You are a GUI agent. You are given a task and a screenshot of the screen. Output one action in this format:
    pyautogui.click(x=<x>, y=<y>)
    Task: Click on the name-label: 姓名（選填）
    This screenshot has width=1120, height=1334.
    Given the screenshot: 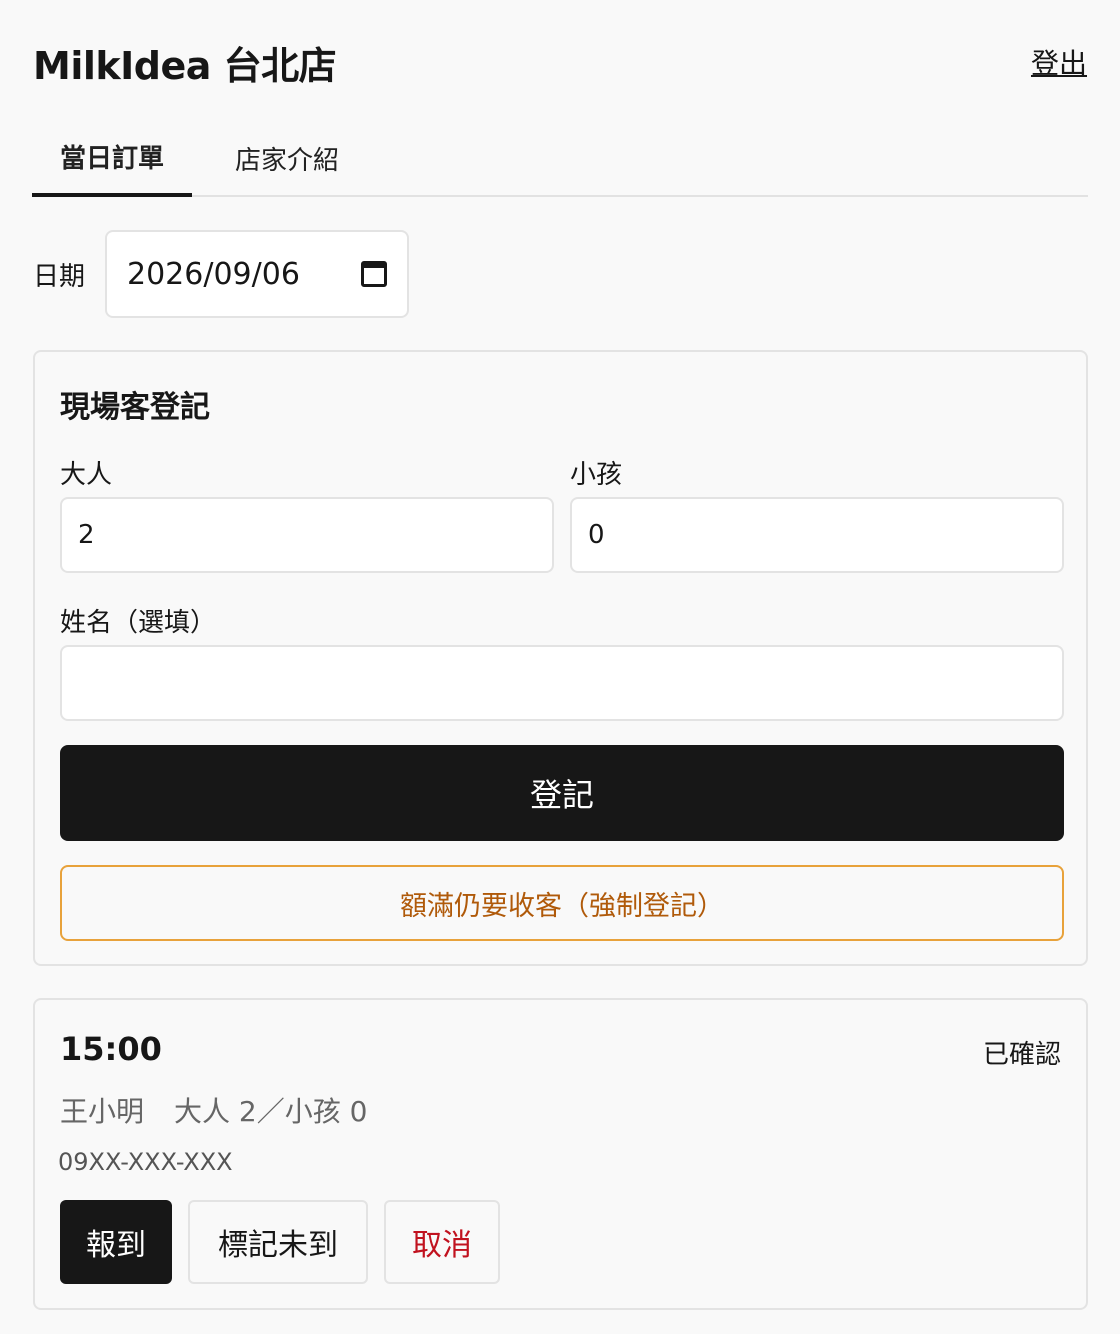 What is the action you would take?
    pyautogui.click(x=138, y=623)
    